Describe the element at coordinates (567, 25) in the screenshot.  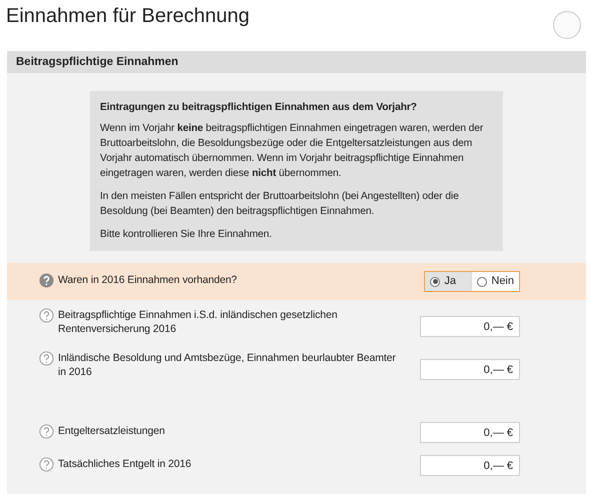
I see `round-button` at that location.